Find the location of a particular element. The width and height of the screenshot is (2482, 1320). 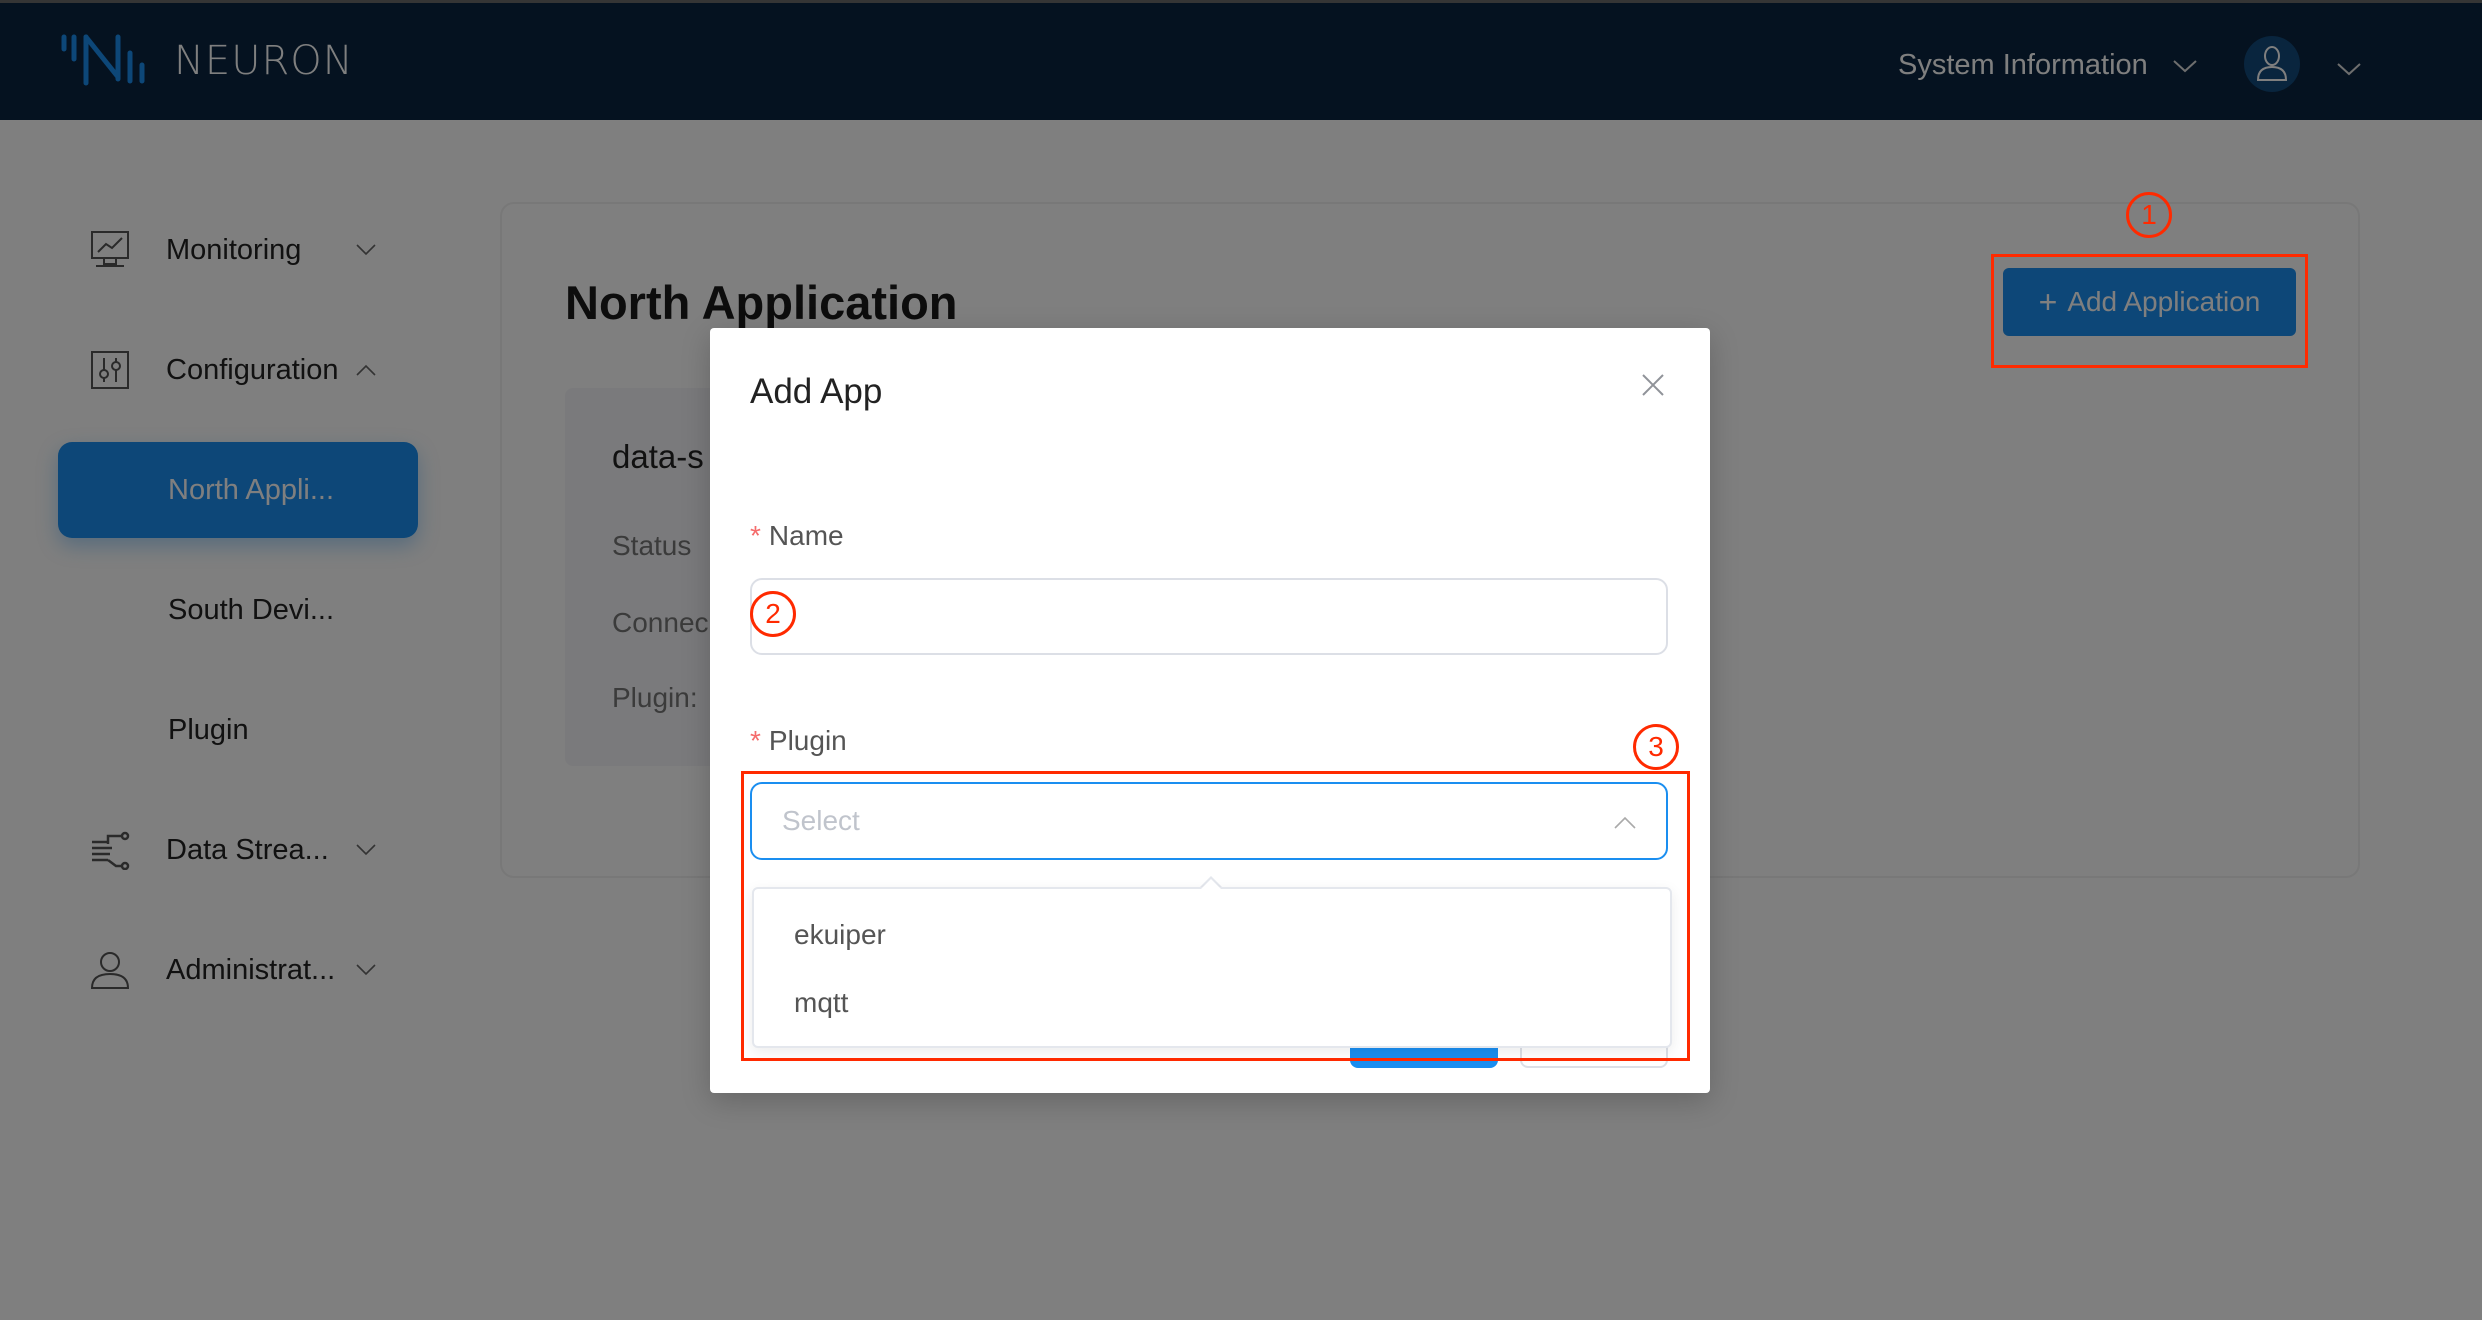

plugin-field-label: * Plugin is located at coordinates (798, 741).